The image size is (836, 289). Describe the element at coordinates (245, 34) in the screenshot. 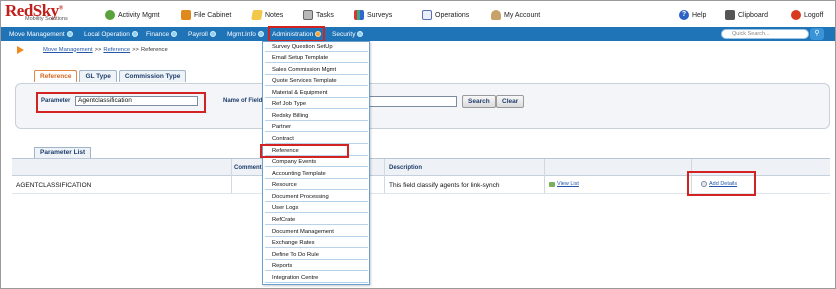

I see `menu-mgmt-info: Mgmt.Info` at that location.